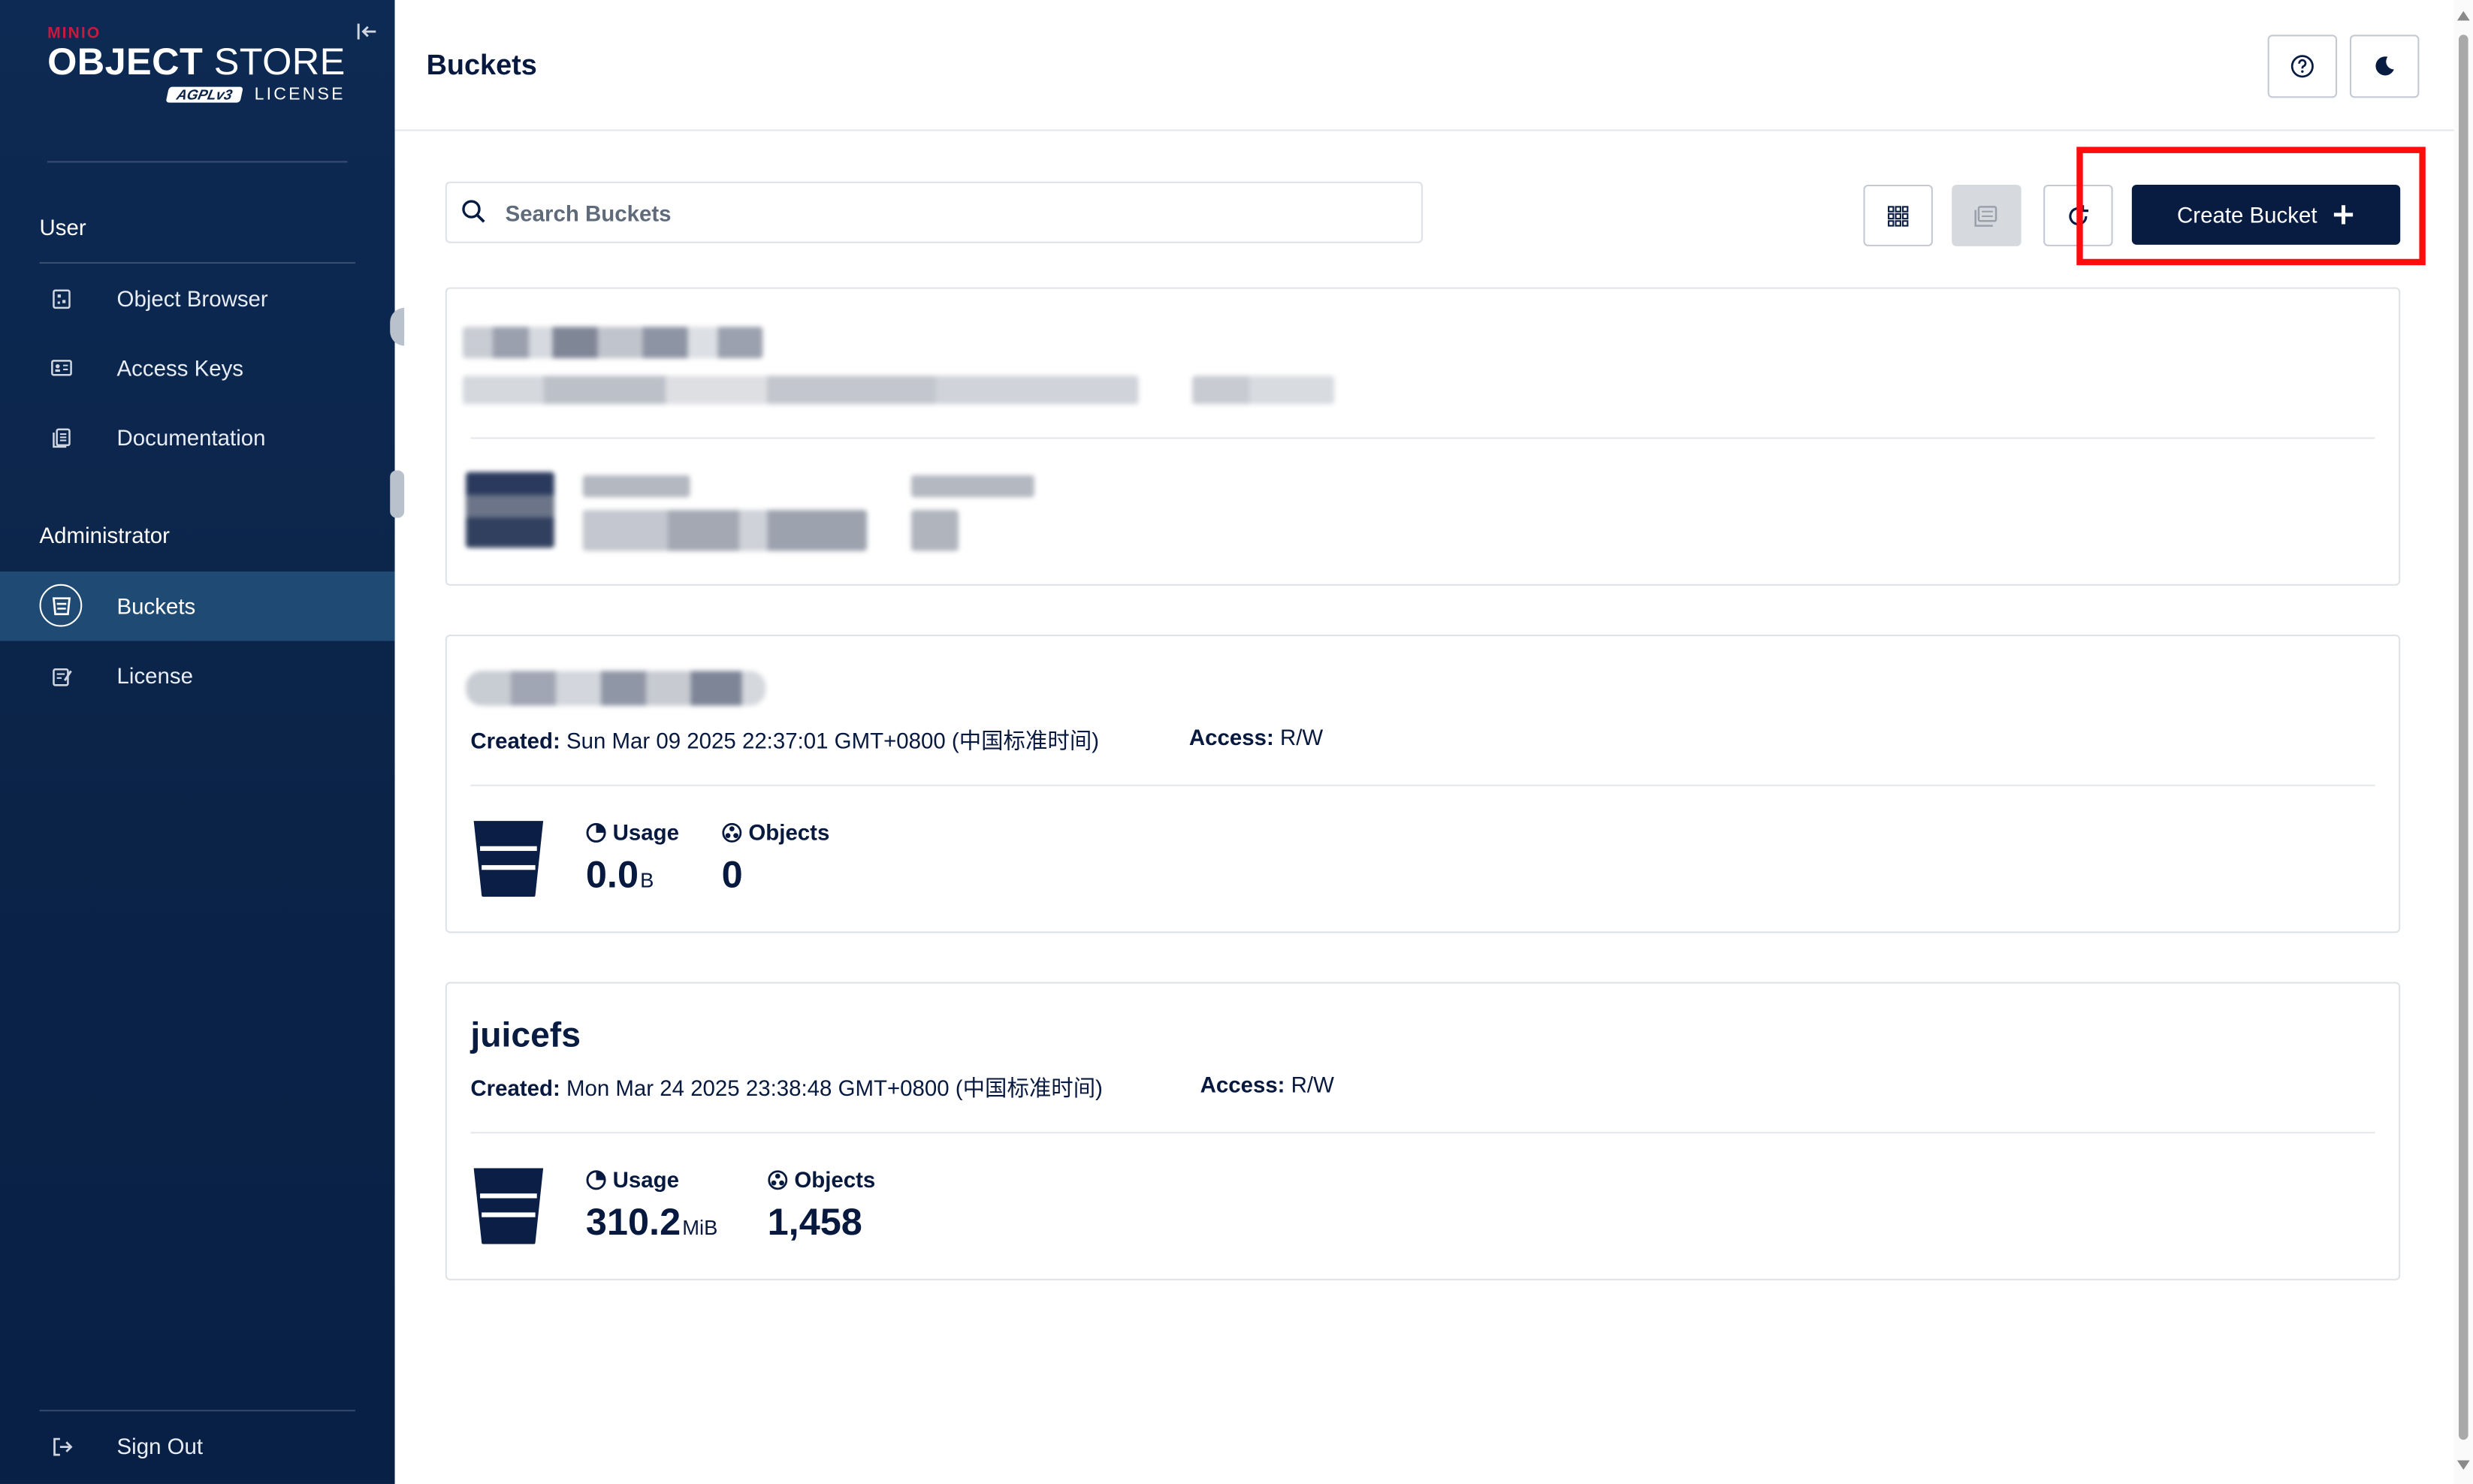 This screenshot has height=1484, width=2473. What do you see at coordinates (1424, 65) in the screenshot?
I see `page-header: Buckets` at bounding box center [1424, 65].